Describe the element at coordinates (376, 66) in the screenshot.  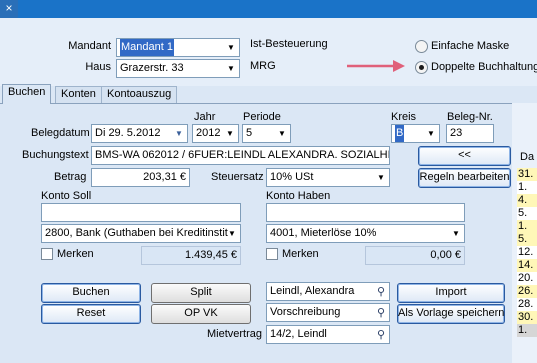
I see `annotation-arrow-icon` at that location.